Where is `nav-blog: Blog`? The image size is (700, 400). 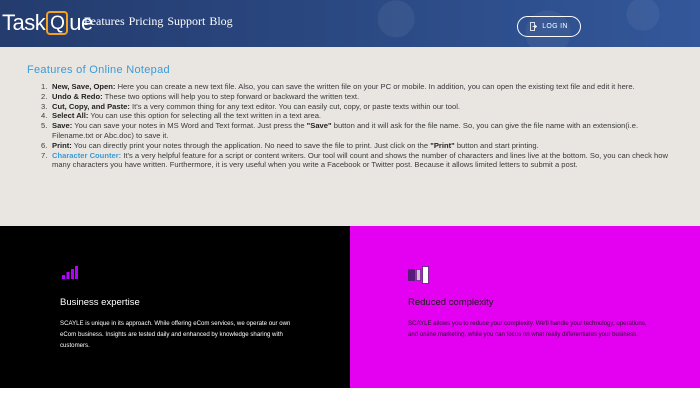
nav-blog: Blog is located at coordinates (220, 21).